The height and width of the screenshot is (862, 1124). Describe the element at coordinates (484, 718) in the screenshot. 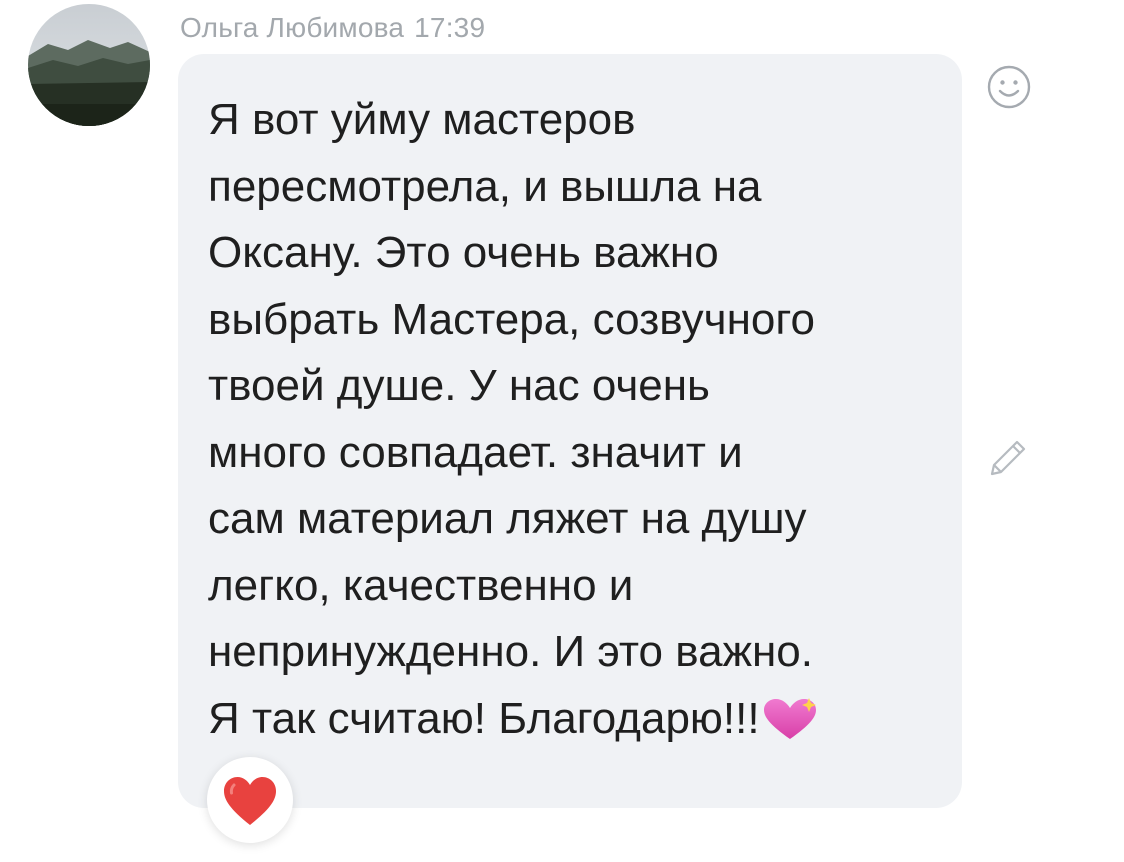

I see `message-line-text: Я так считаю! Благодарю!!!` at that location.